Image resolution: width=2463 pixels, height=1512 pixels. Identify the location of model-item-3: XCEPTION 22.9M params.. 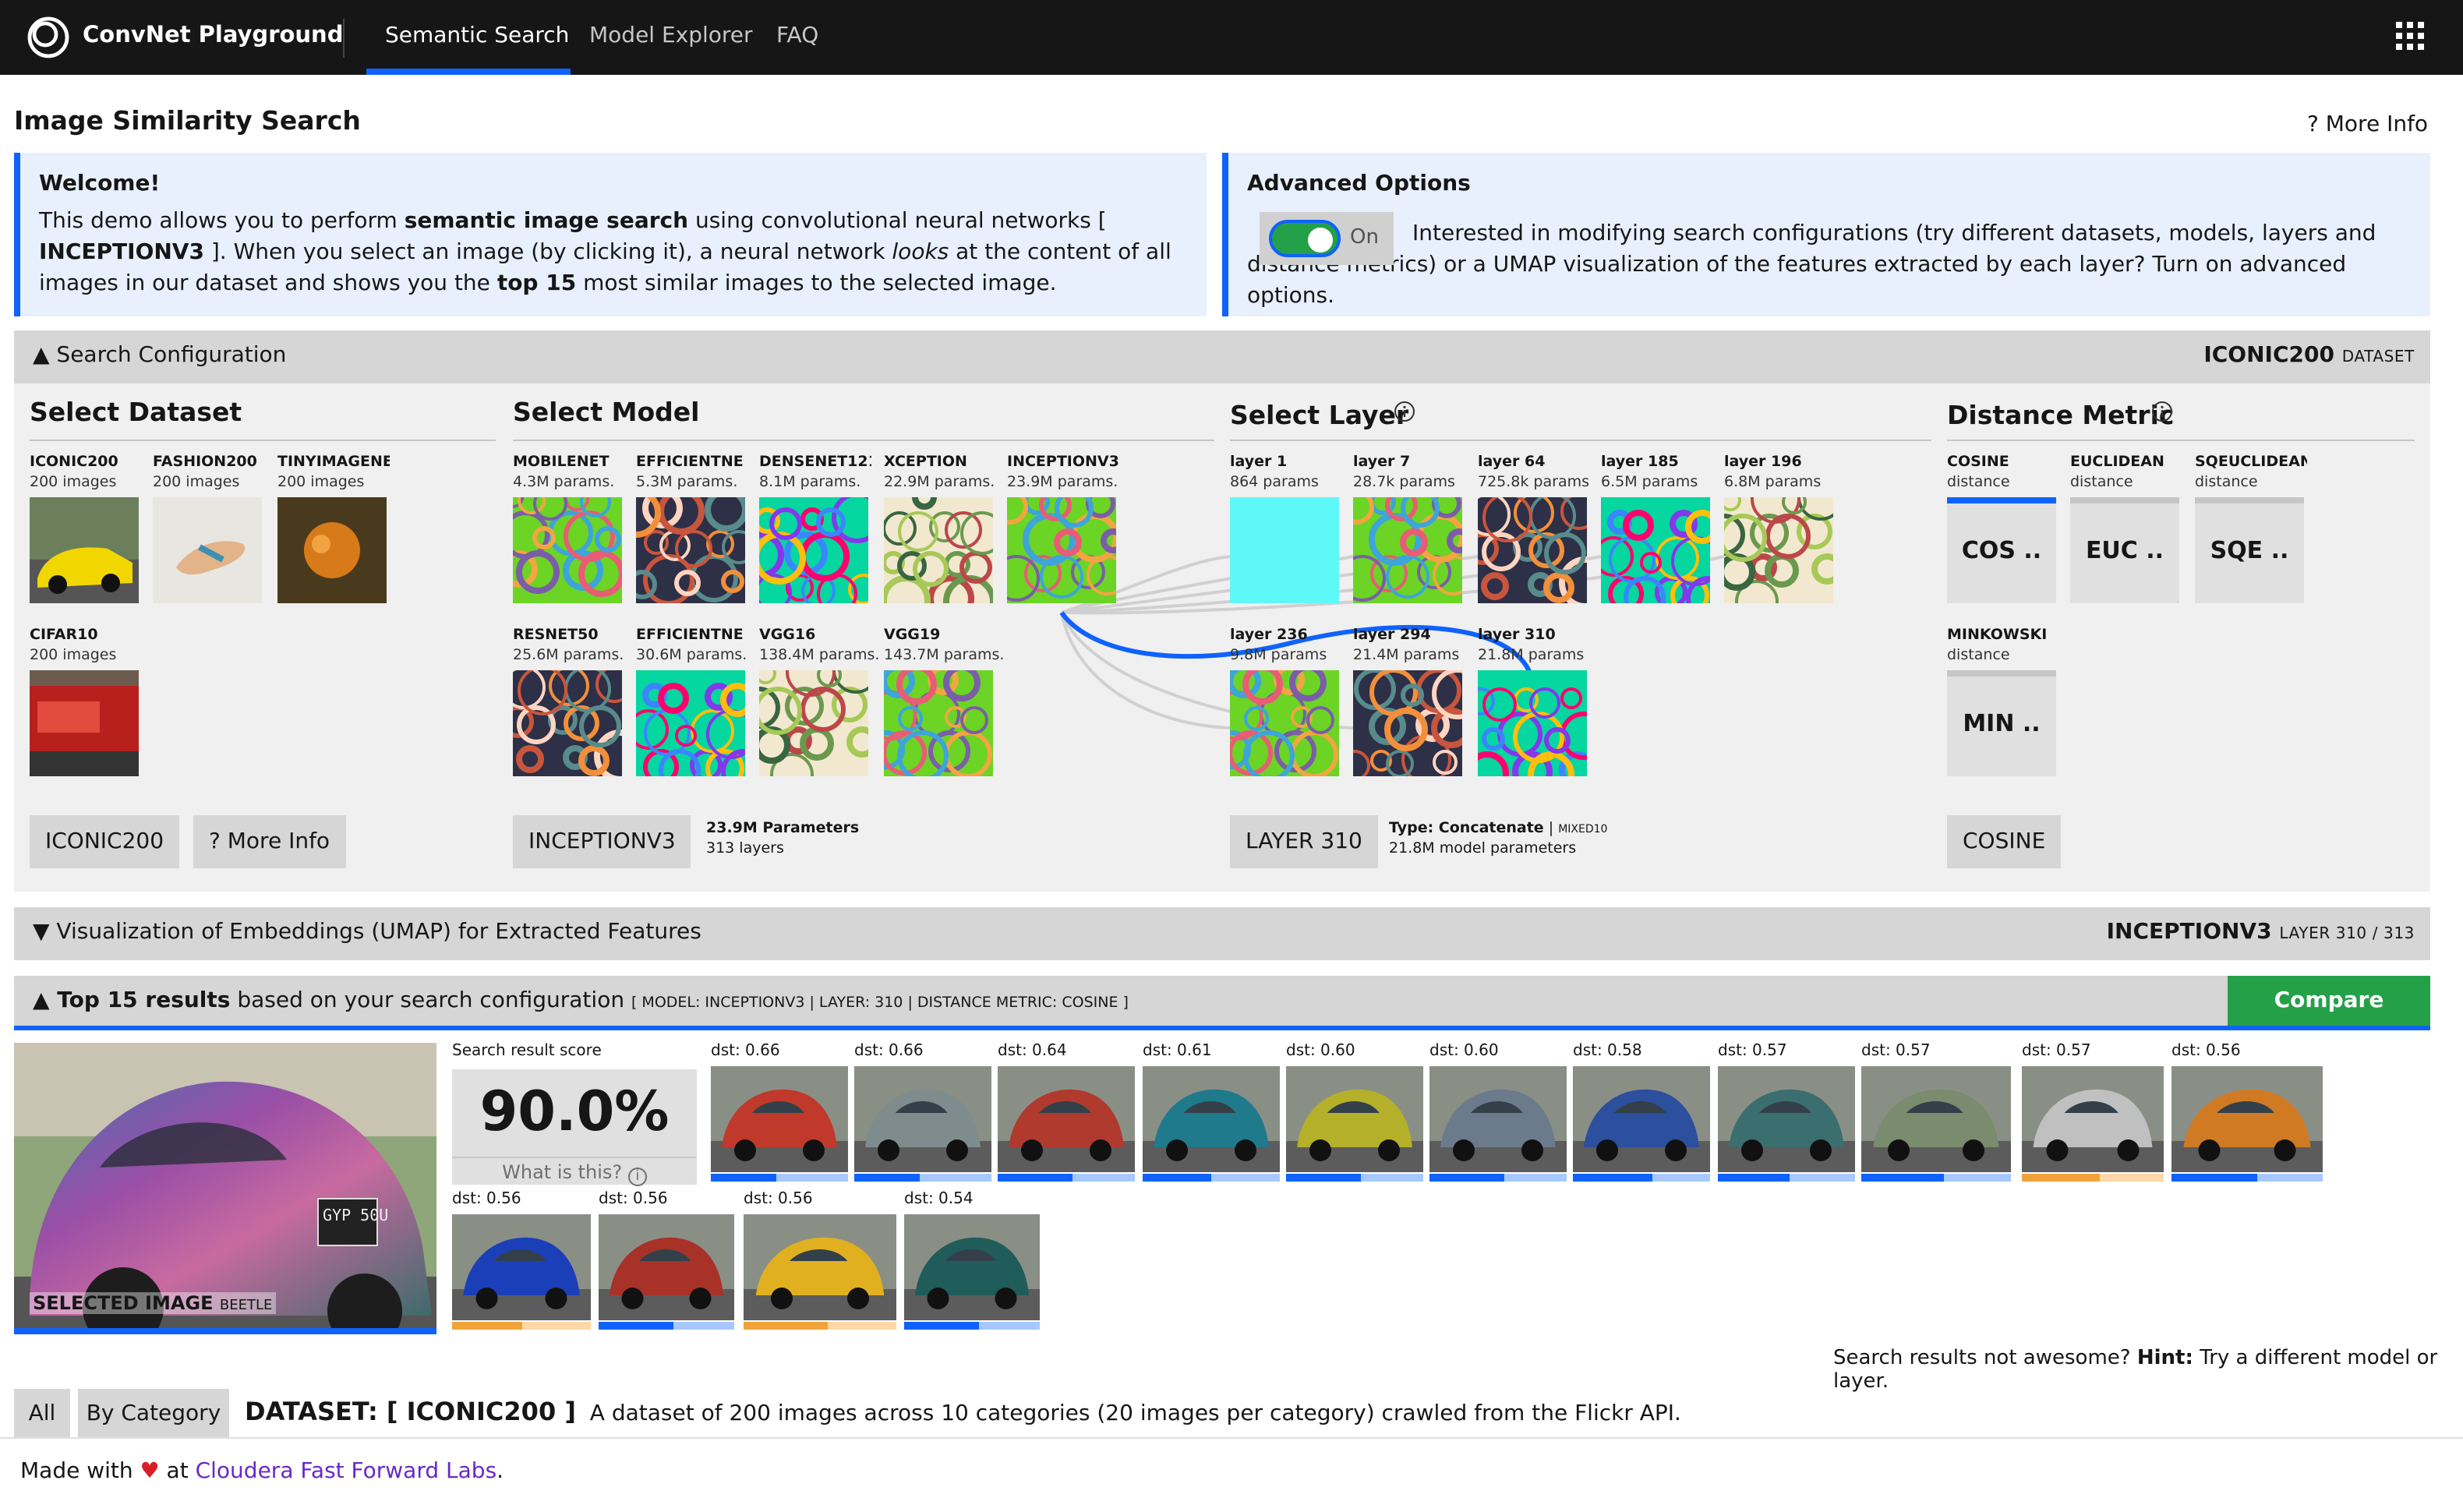
(943, 541).